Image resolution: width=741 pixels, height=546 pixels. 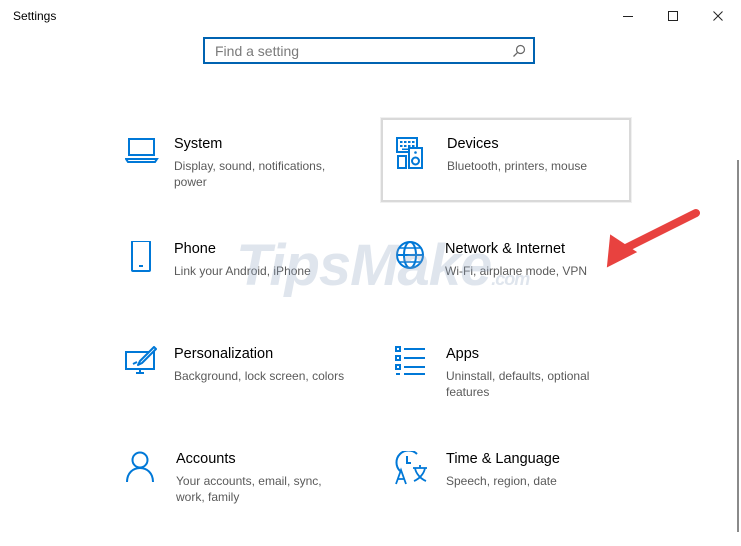 What do you see at coordinates (503, 459) in the screenshot?
I see `tile-name: Time & Language` at bounding box center [503, 459].